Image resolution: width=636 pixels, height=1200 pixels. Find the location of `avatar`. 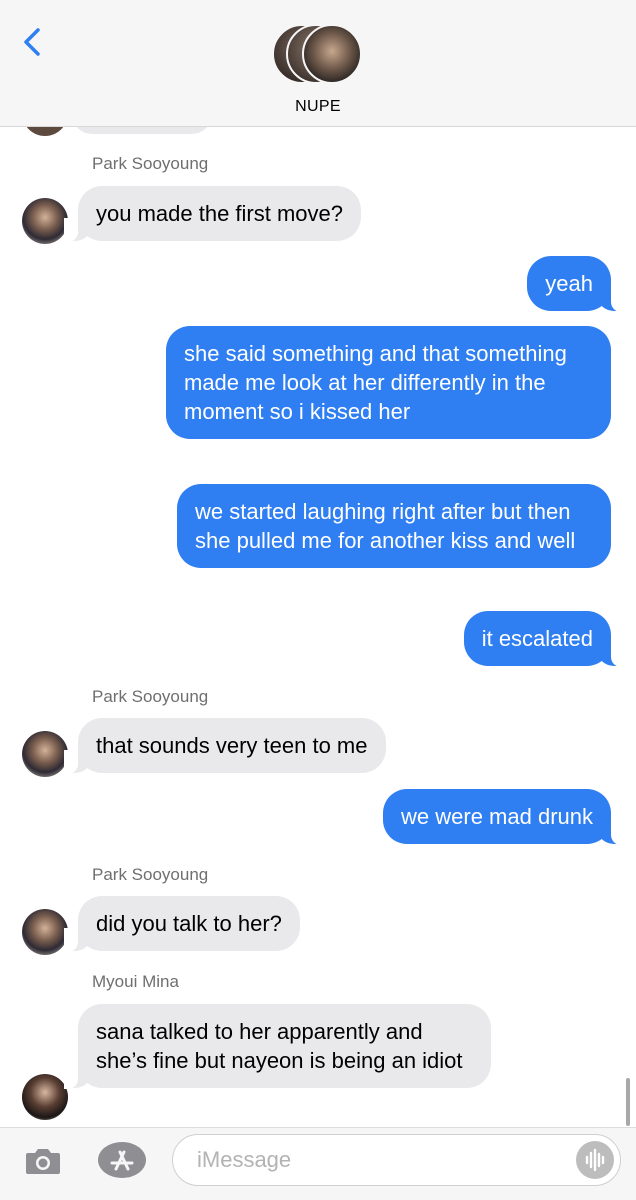

avatar is located at coordinates (332, 54).